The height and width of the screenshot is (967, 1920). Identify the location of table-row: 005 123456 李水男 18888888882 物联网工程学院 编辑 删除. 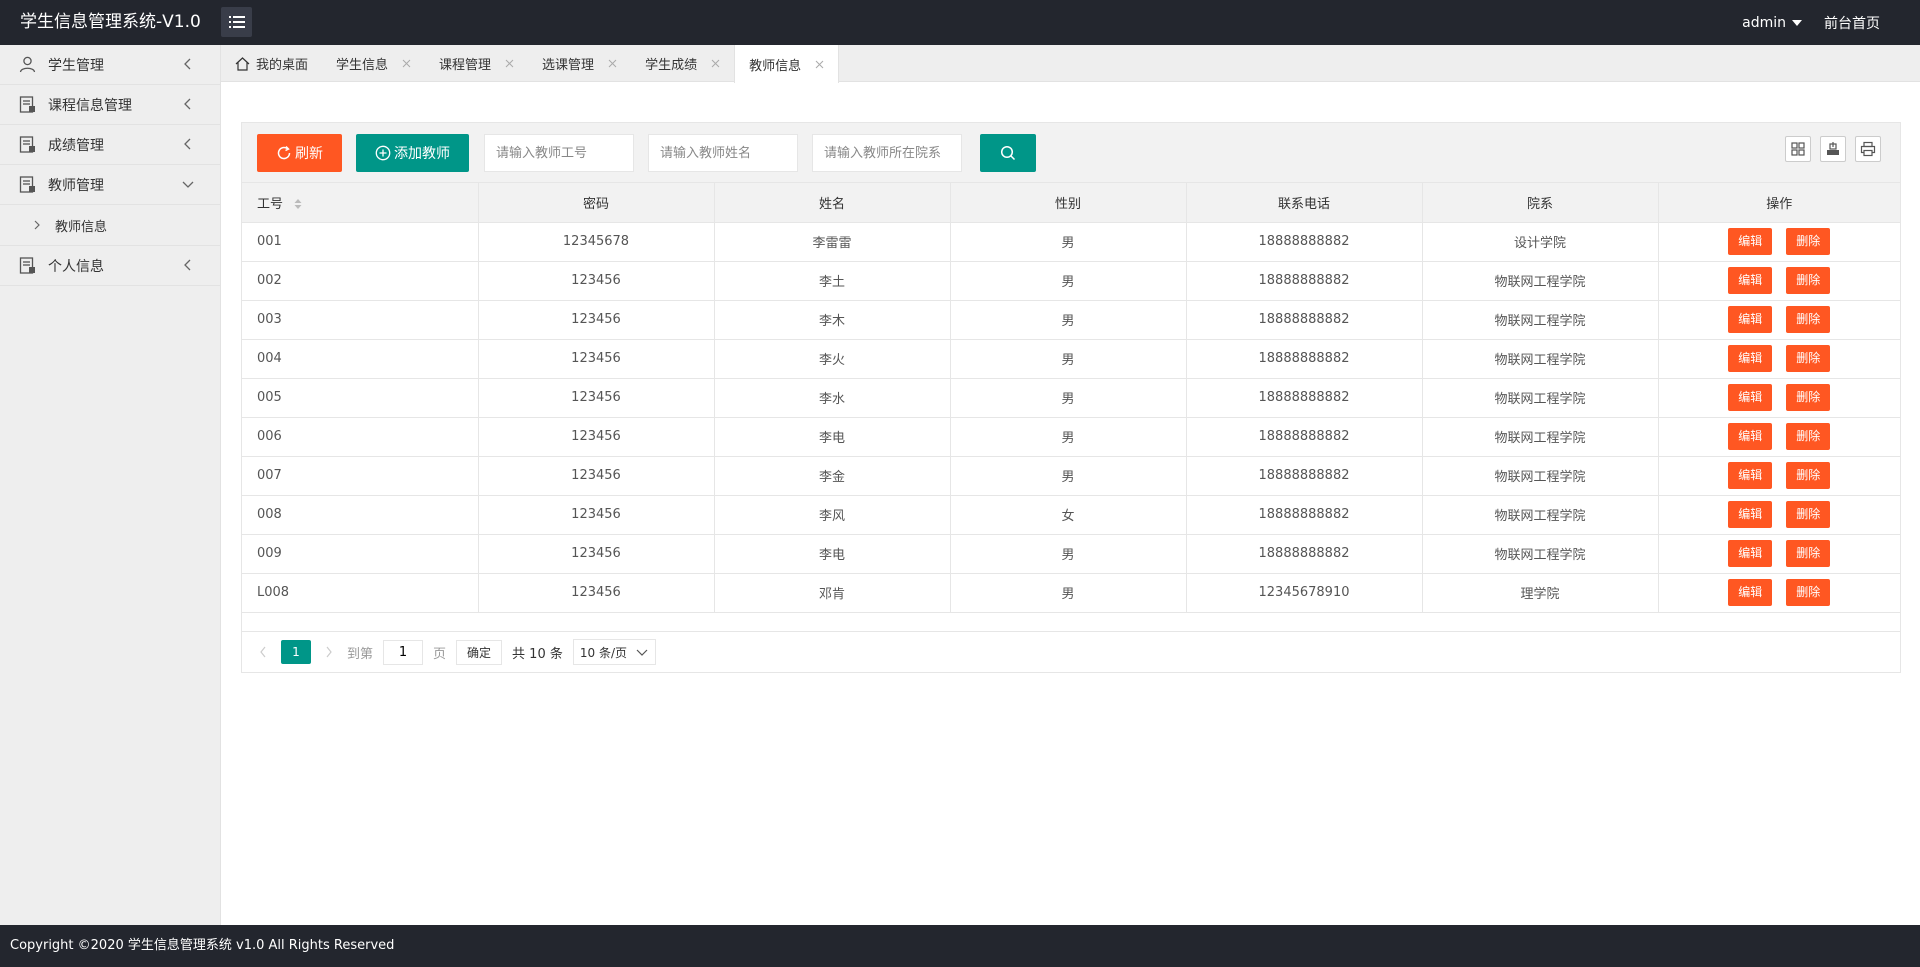
(1071, 398).